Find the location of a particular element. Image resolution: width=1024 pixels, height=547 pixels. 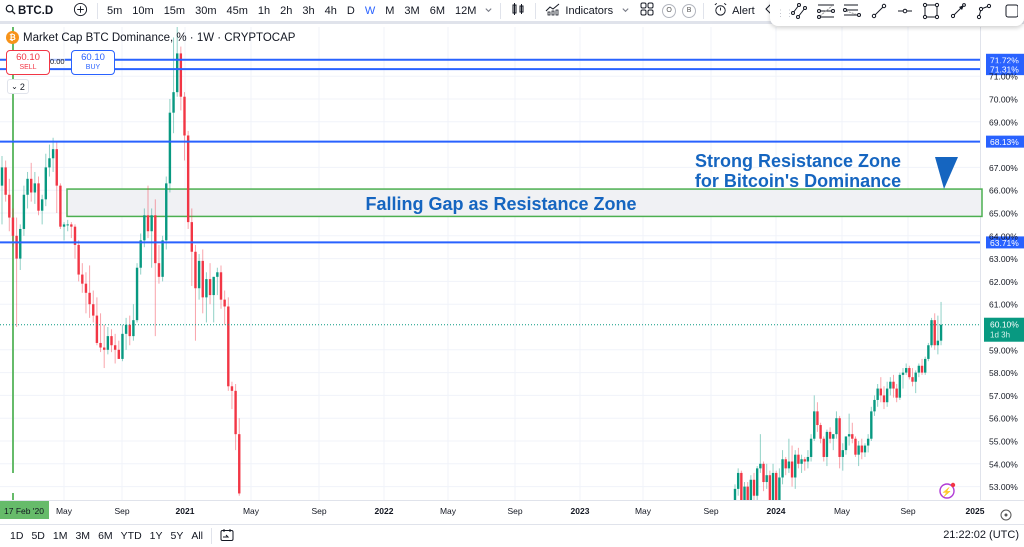

layouts-button is located at coordinates (647, 11).